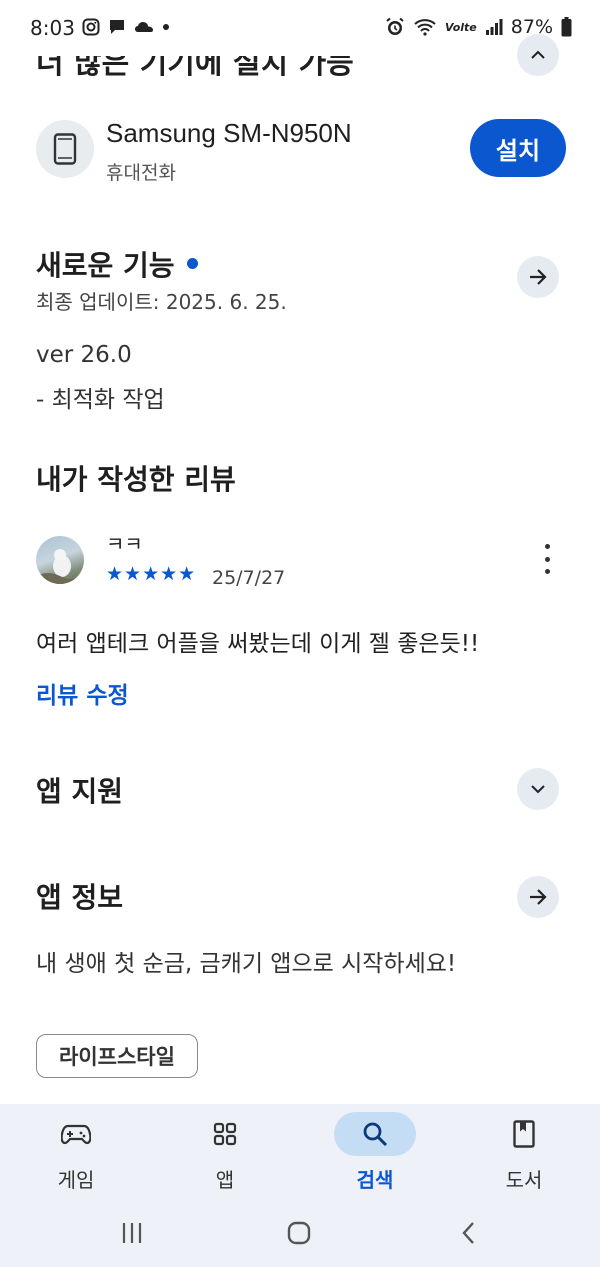 The image size is (600, 1267). Describe the element at coordinates (91, 27) in the screenshot. I see `instagram-icon` at that location.